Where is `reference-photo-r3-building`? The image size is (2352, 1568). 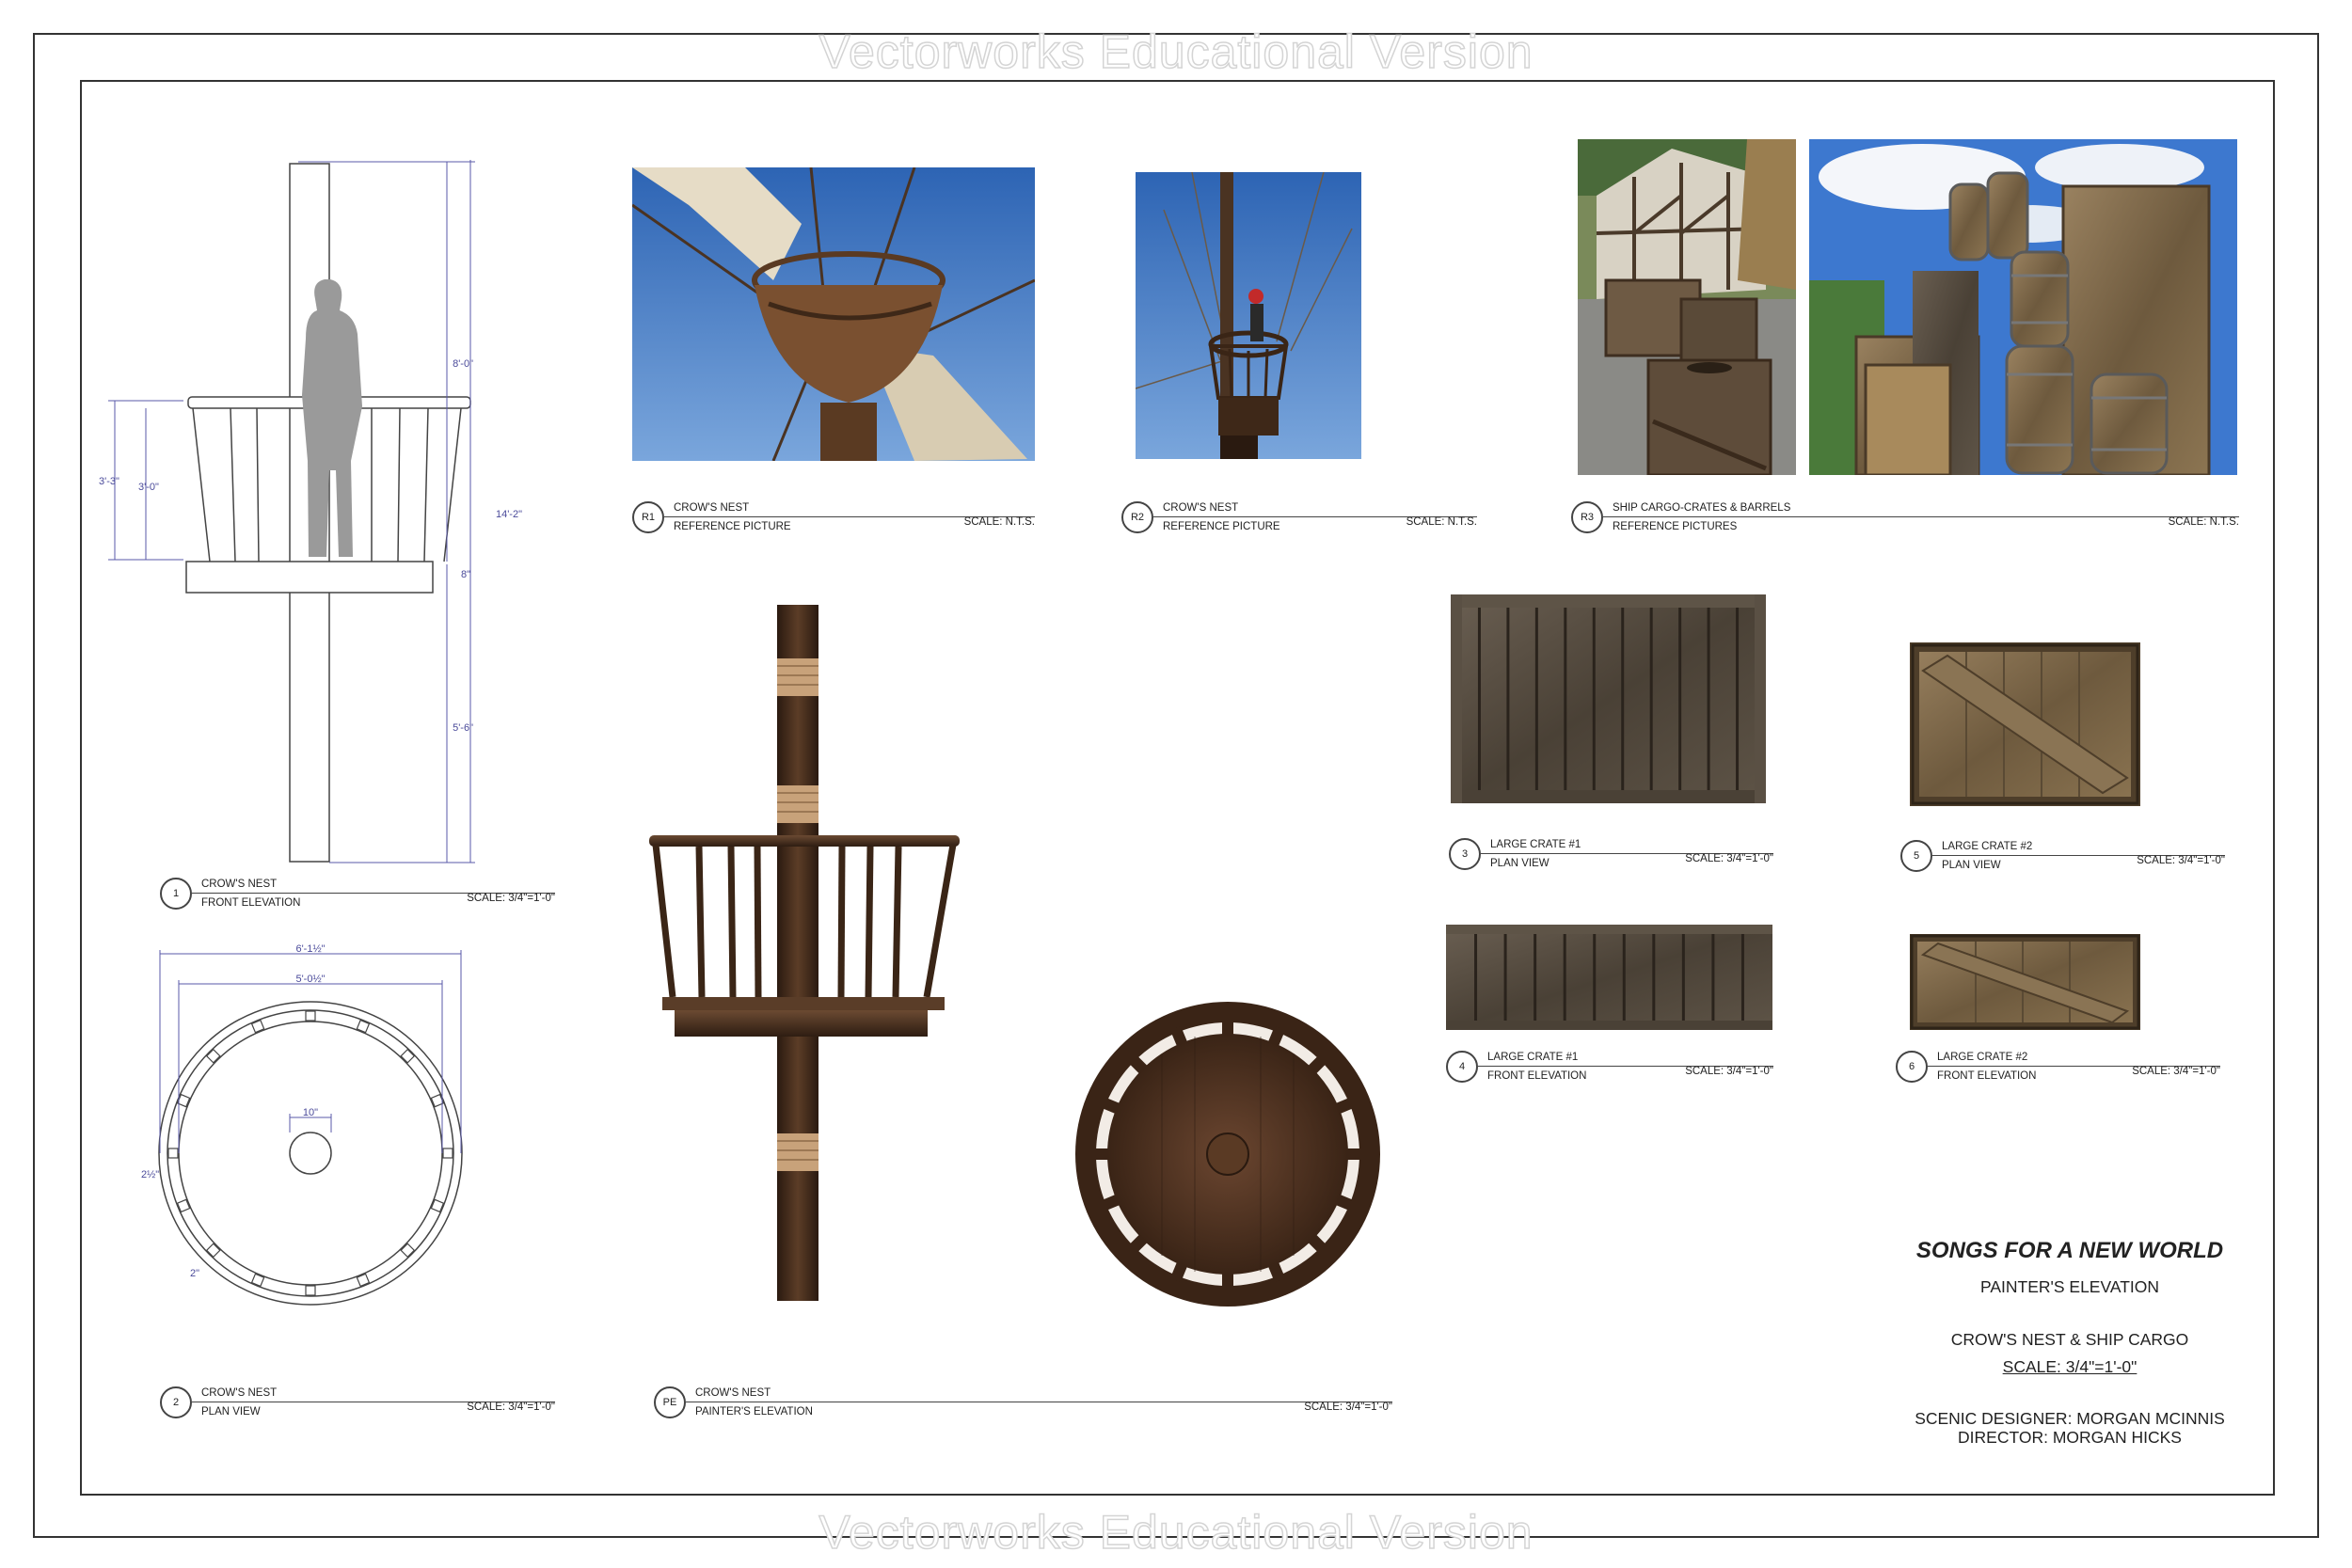 reference-photo-r3-building is located at coordinates (1687, 307).